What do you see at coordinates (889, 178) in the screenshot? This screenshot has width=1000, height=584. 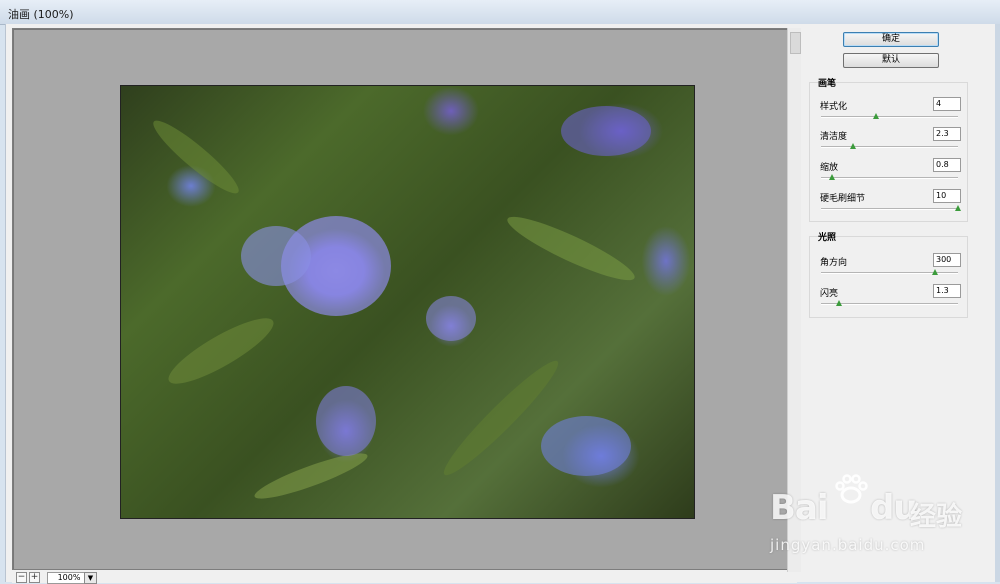 I see `scale-slider` at bounding box center [889, 178].